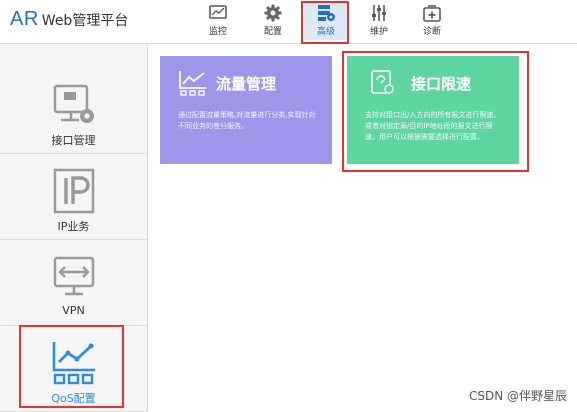 The height and width of the screenshot is (412, 577). Describe the element at coordinates (246, 110) in the screenshot. I see `card-traffic-management: 流量管理 通过配置流量策略,对流量进行分类,实现针对不同业务的差分服务。` at that location.